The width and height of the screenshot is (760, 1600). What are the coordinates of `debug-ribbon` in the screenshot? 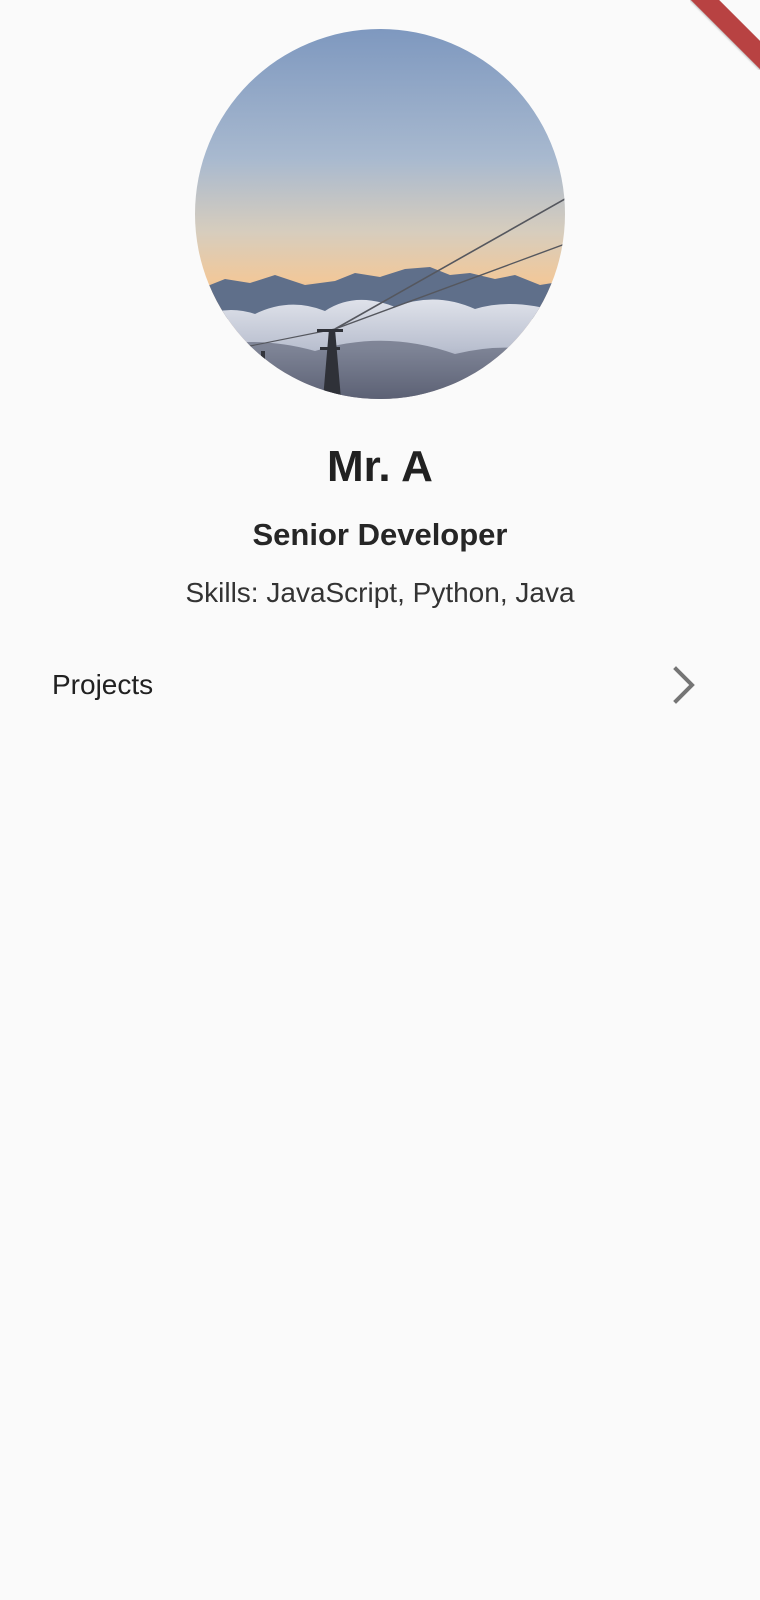 It's located at (725, 35).